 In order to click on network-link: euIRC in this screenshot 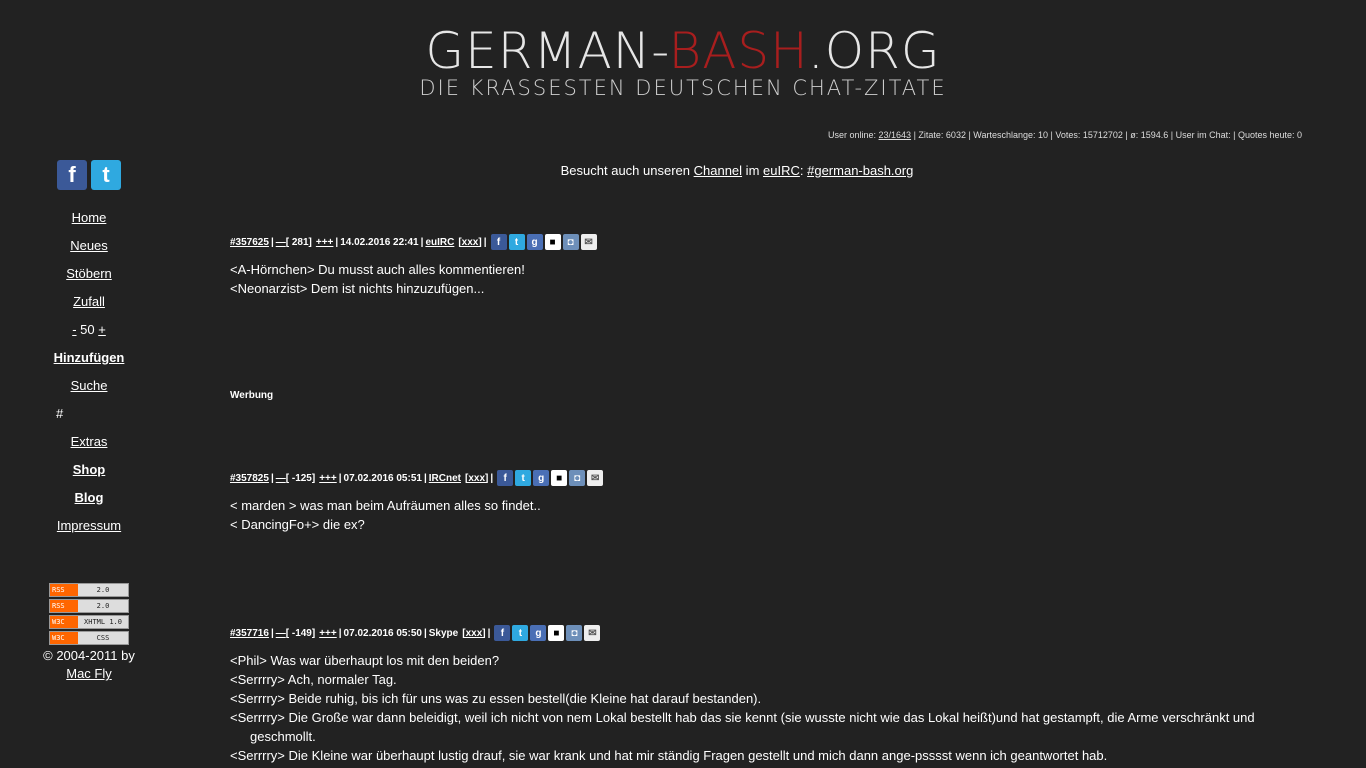, I will do `click(781, 170)`.